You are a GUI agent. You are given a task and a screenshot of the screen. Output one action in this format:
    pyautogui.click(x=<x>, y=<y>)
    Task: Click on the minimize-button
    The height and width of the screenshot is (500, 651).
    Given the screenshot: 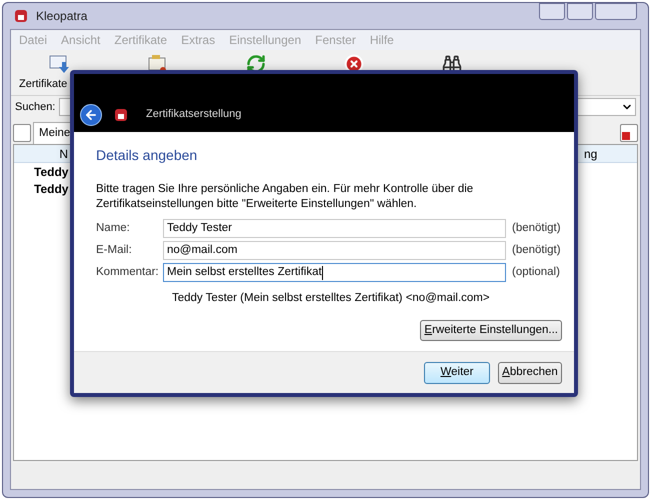 What is the action you would take?
    pyautogui.click(x=552, y=11)
    